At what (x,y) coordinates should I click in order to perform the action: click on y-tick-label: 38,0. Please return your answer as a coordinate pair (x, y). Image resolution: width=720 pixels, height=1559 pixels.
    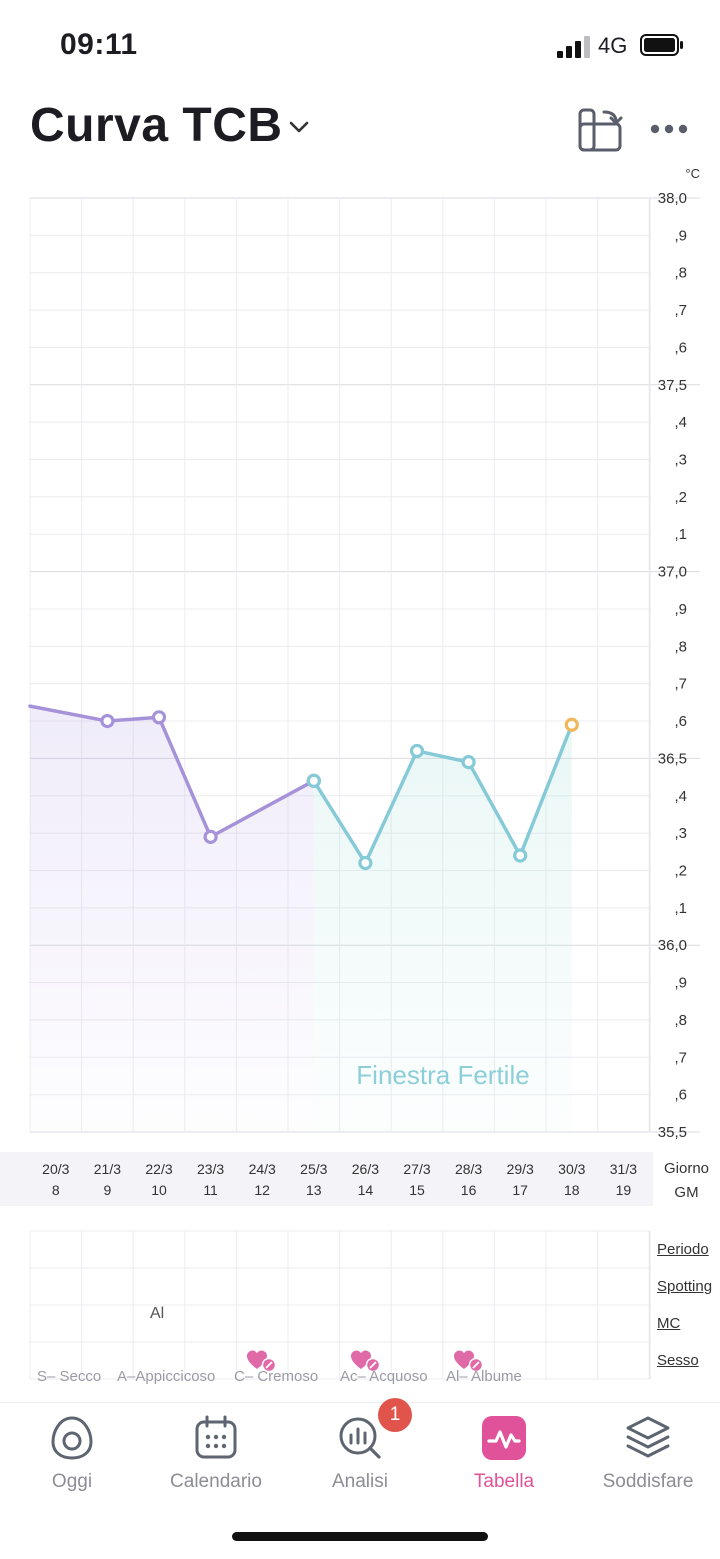
    Looking at the image, I should click on (672, 198).